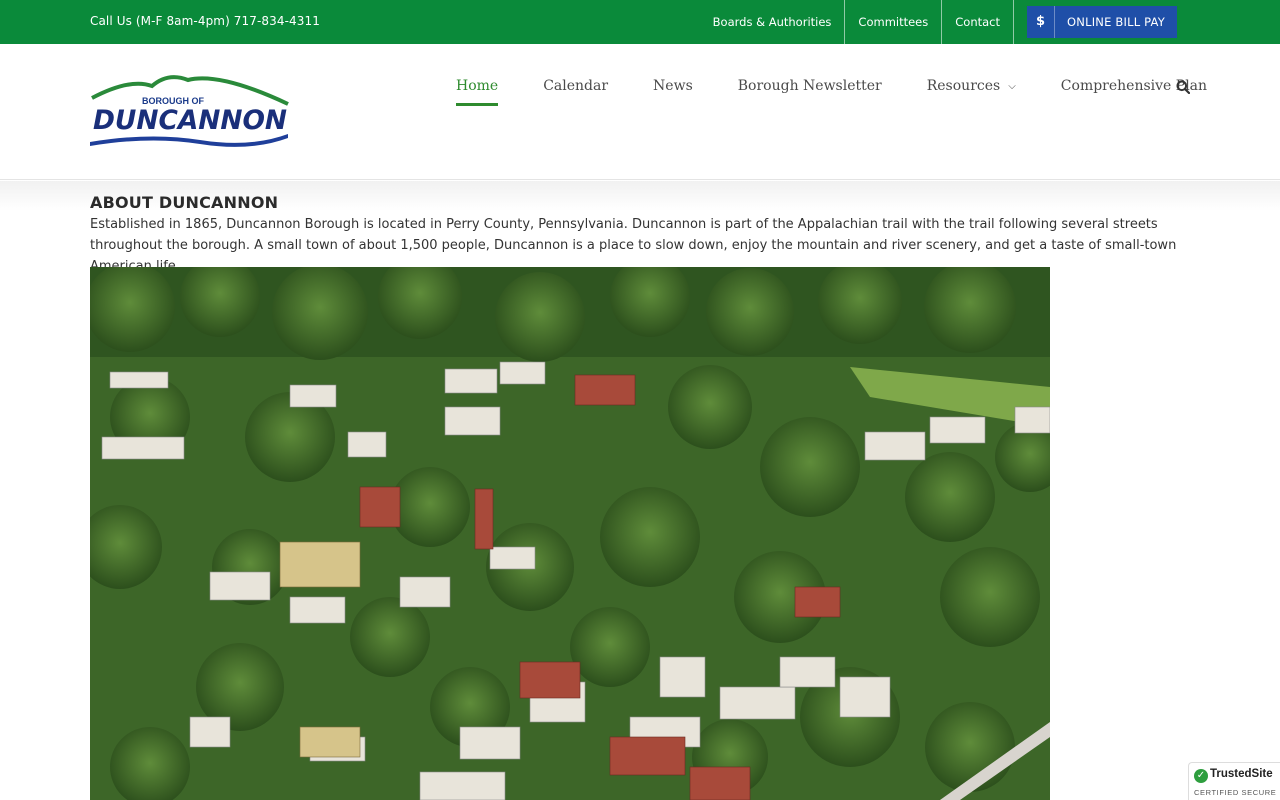 This screenshot has height=800, width=1280. I want to click on nav-calendar: Calendar, so click(575, 91).